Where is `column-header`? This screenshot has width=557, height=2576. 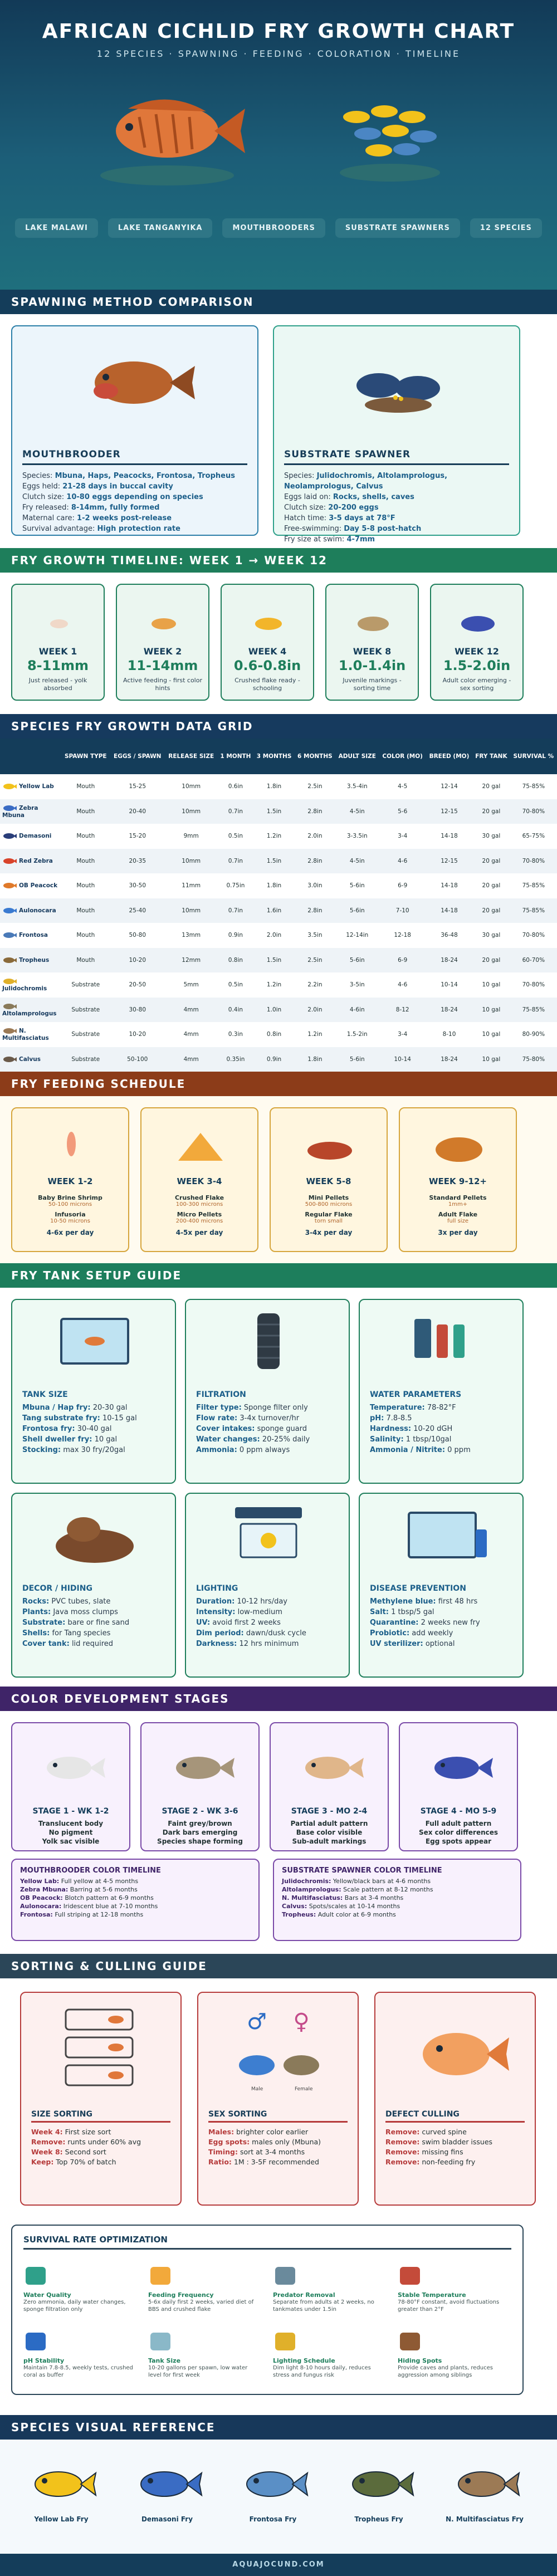
column-header is located at coordinates (30, 756).